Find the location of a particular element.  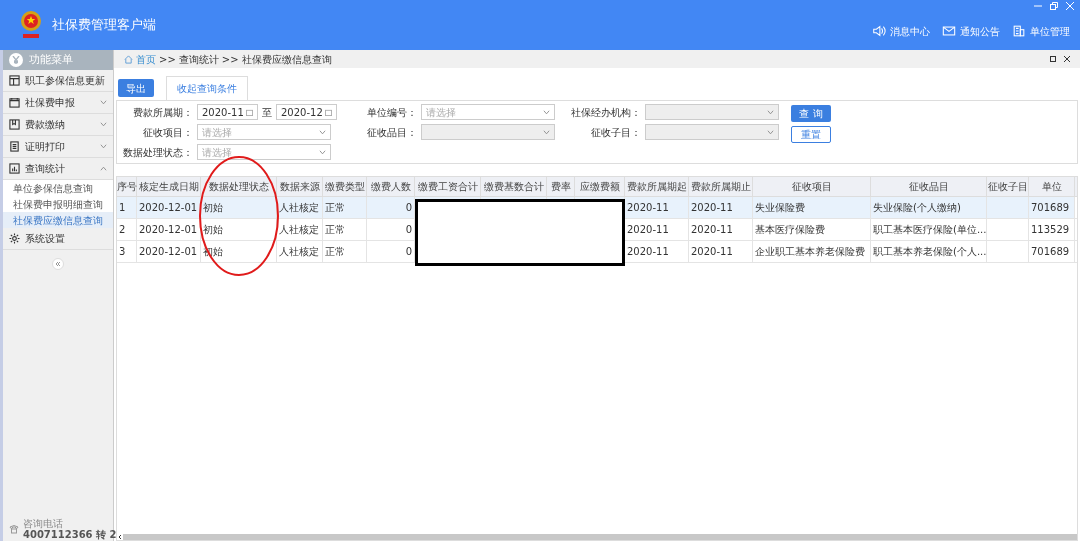

column-header: 缴费基数合计 is located at coordinates (514, 186).